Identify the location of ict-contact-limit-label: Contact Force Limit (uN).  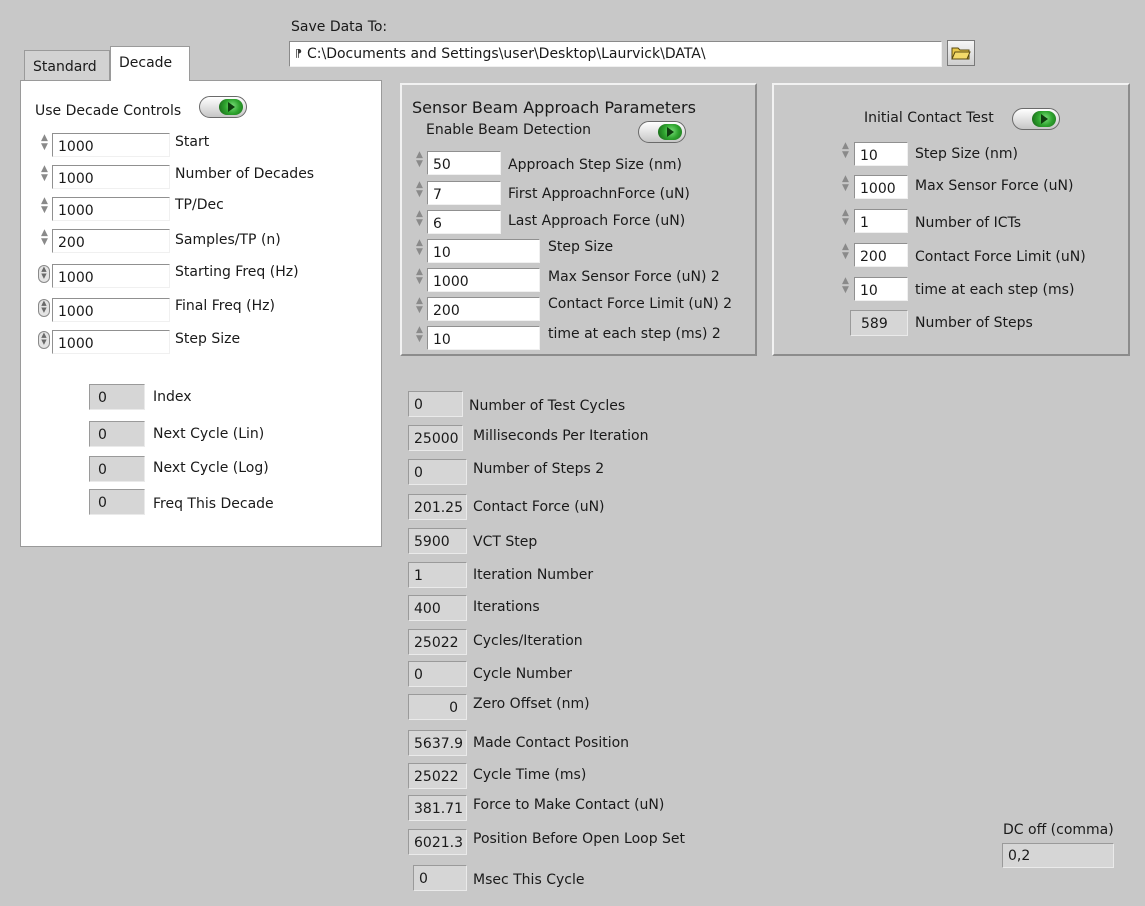
(1000, 257).